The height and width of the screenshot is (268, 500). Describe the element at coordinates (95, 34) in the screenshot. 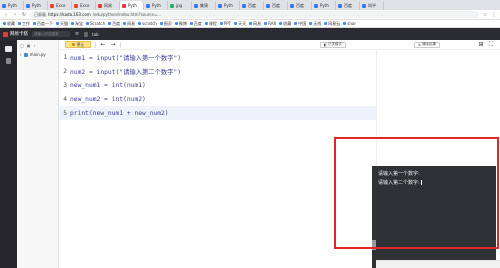

I see `project-tab: tab` at that location.